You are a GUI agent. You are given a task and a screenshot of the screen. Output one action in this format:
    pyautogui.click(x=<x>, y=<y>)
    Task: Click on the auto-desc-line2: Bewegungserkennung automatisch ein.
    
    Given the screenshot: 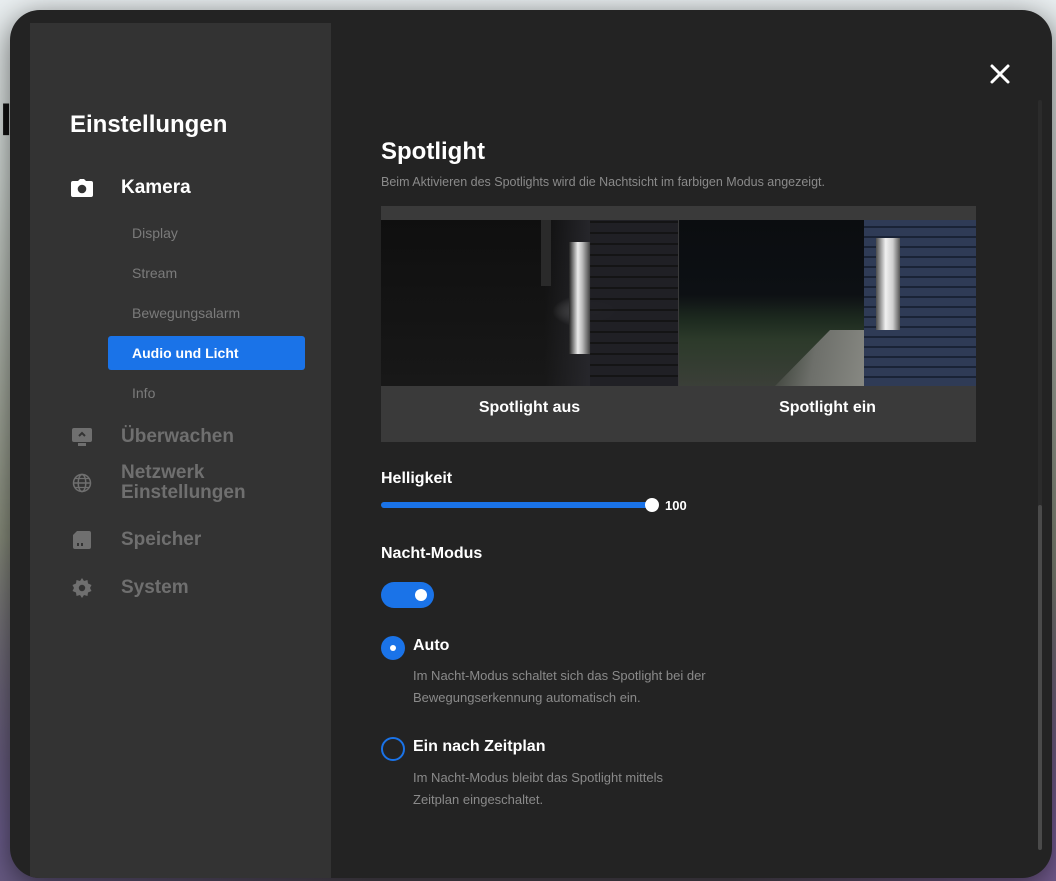 What is the action you would take?
    pyautogui.click(x=527, y=697)
    